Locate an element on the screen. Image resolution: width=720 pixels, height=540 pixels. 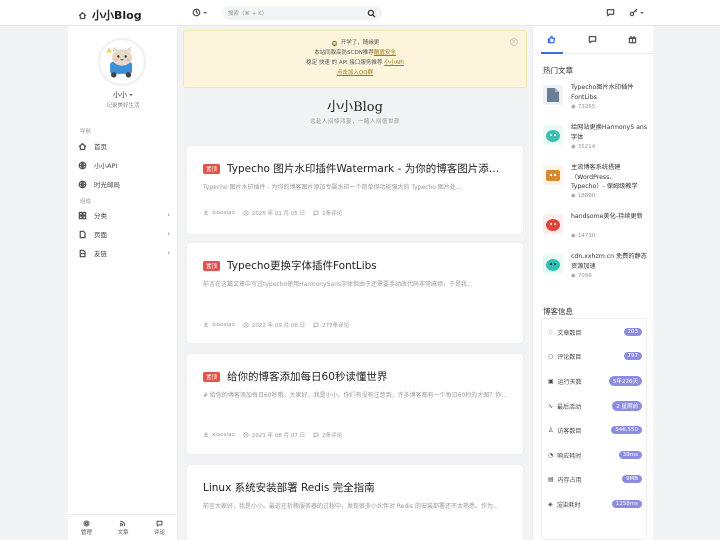
sidebar-item-links: 友链 › is located at coordinates (124, 253).